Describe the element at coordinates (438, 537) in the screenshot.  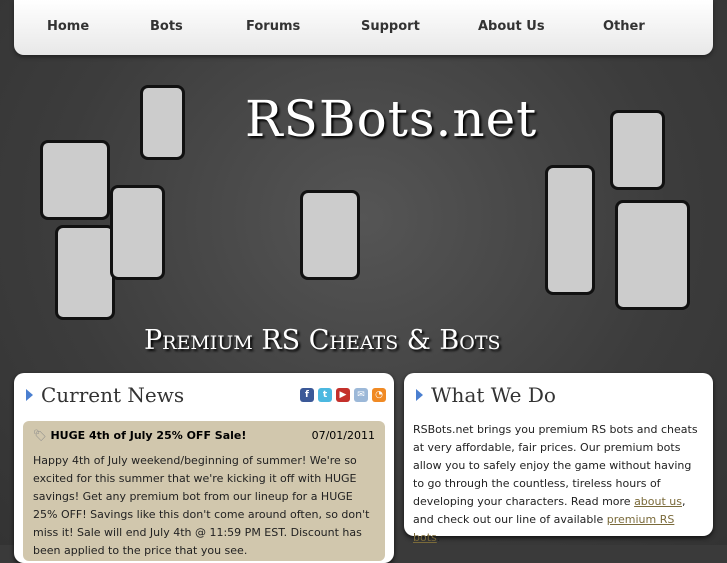
I see `what-text: .` at that location.